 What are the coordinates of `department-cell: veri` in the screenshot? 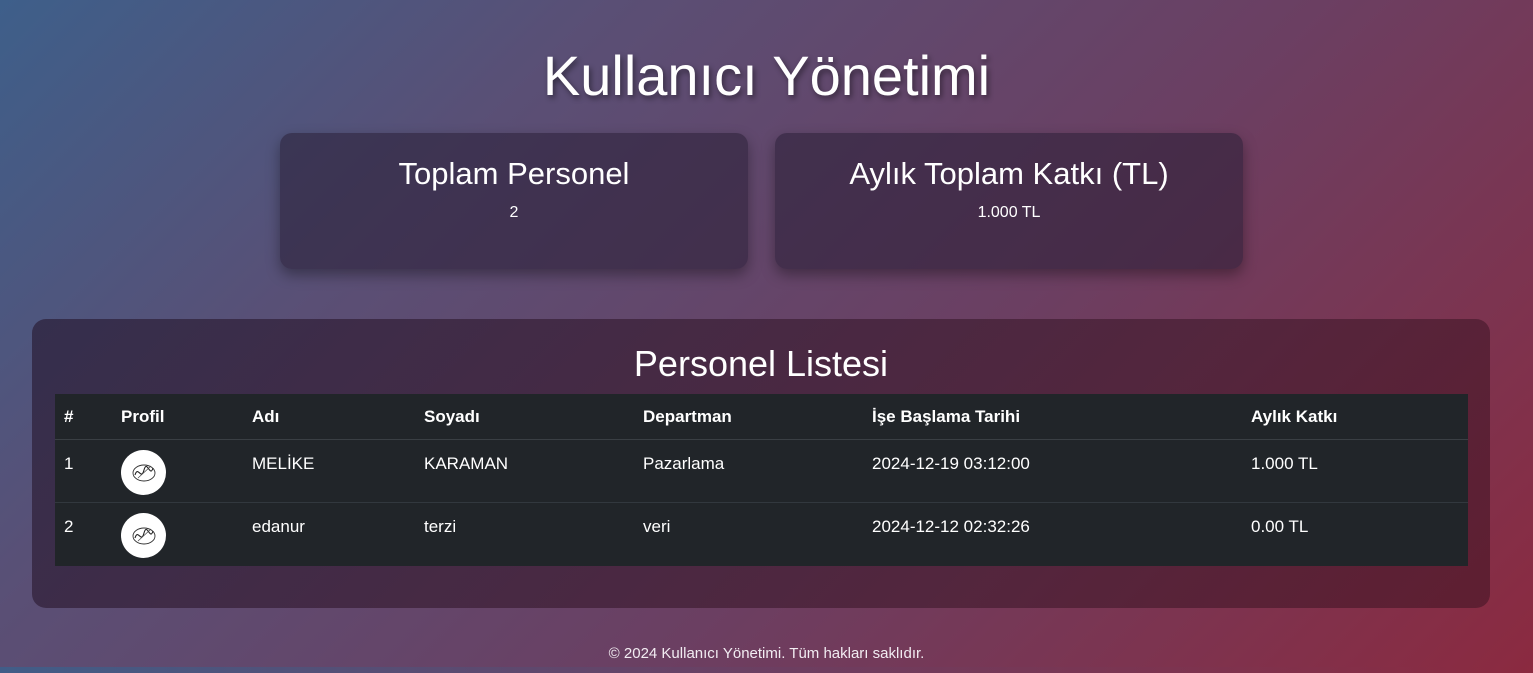 It's located at (657, 526).